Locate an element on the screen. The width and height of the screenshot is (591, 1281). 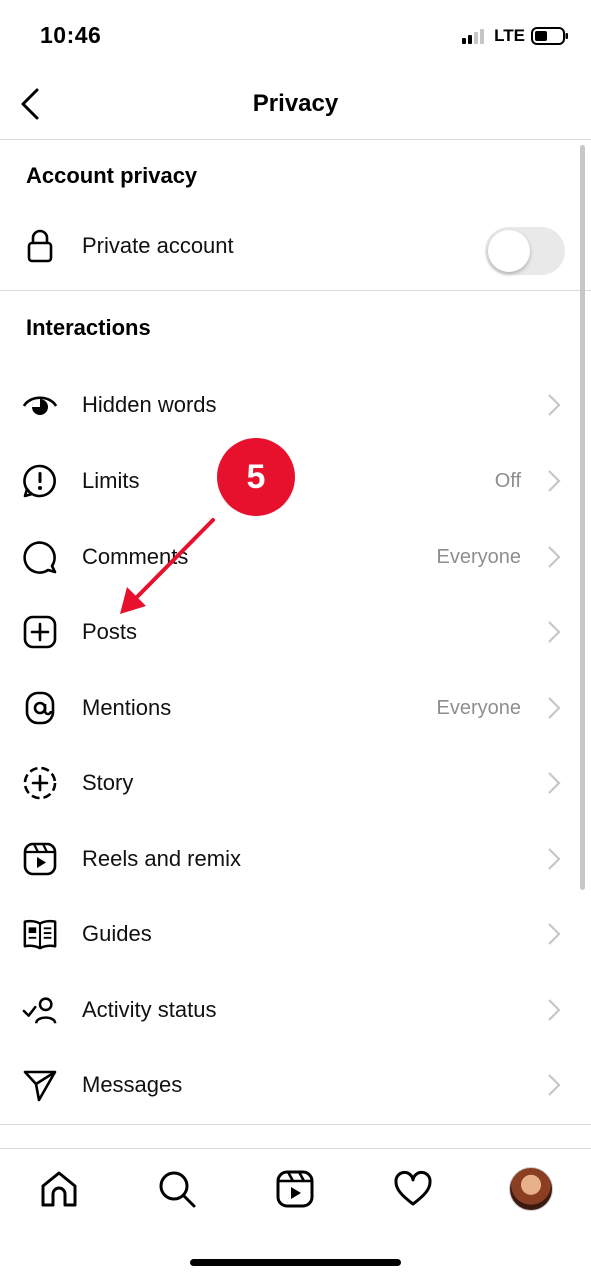
lock-icon is located at coordinates (40, 246).